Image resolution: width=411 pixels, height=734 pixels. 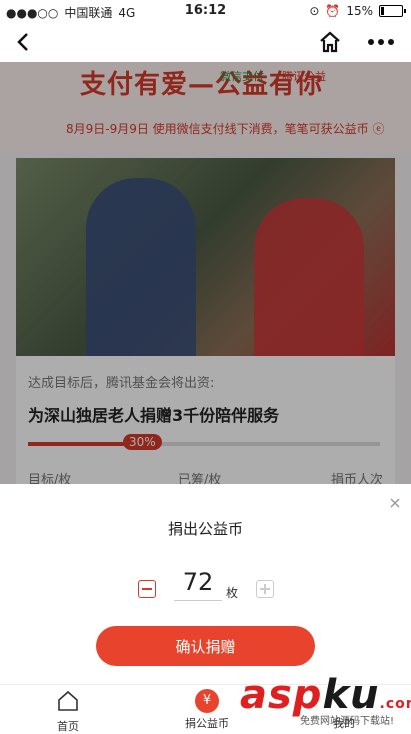 What do you see at coordinates (205, 11) in the screenshot?
I see `status-bar: ●●●○○ 中国联通 4G 16:12 ⊙ ⏰ 15%` at bounding box center [205, 11].